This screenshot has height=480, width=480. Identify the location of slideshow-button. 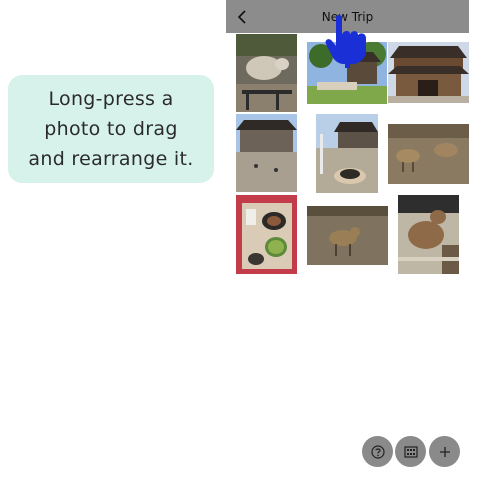
(410, 451).